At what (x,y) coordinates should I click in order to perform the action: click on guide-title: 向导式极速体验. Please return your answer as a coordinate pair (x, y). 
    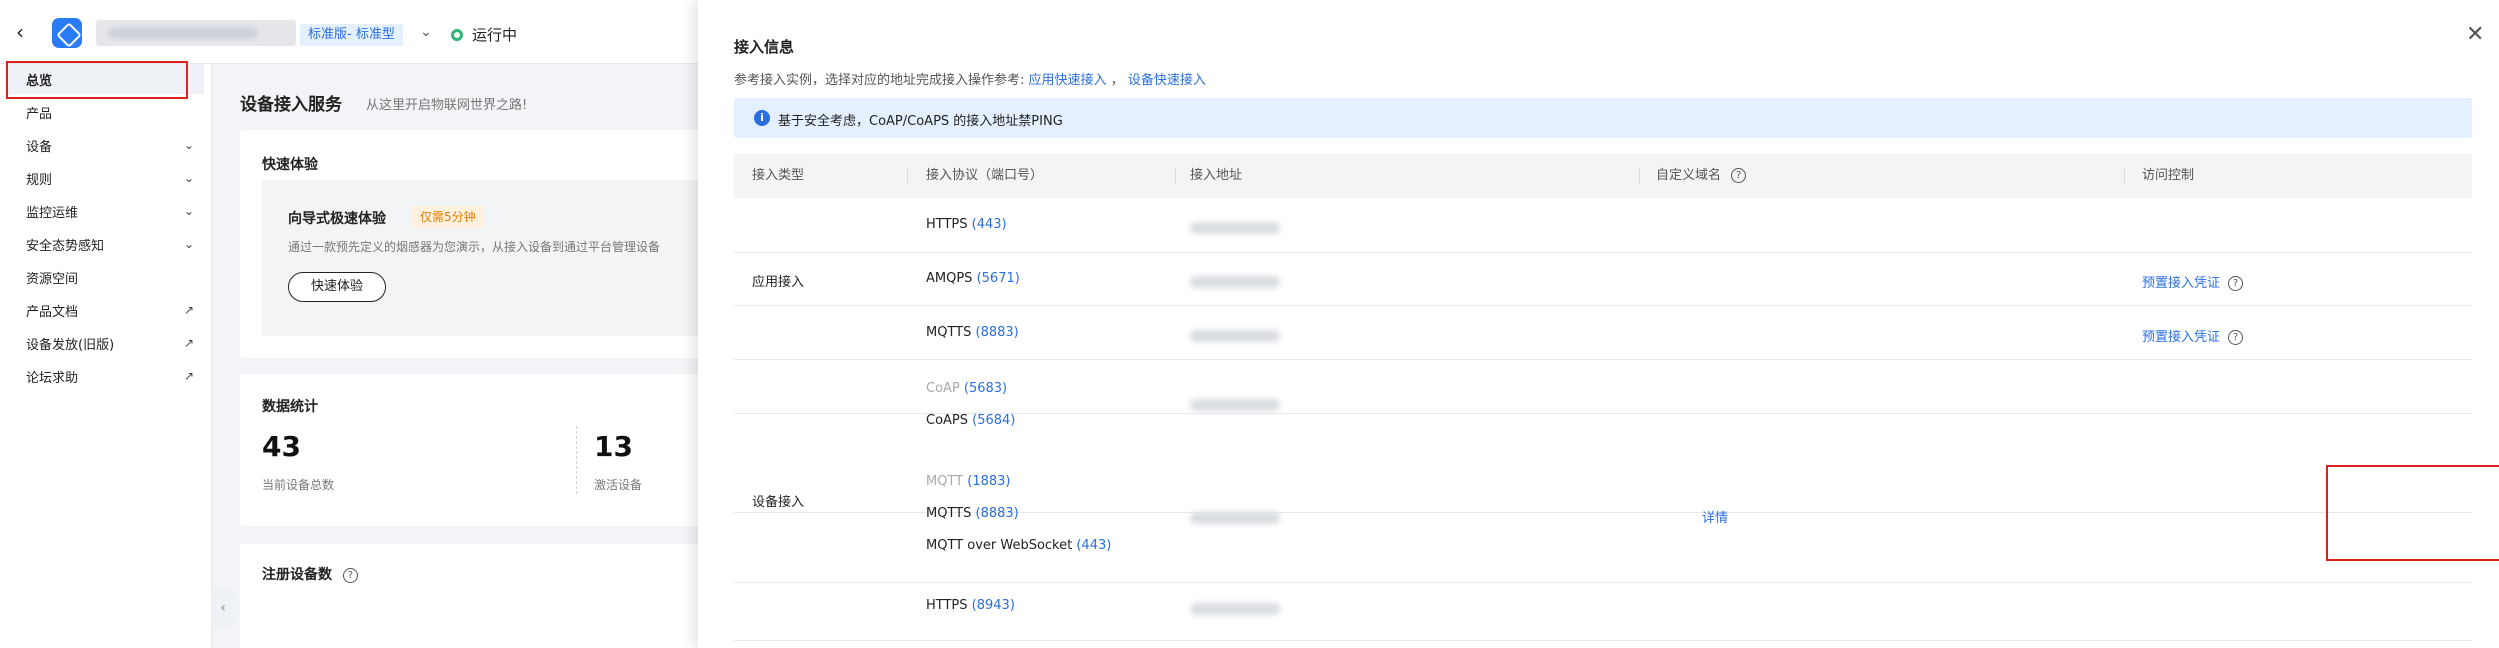
    Looking at the image, I should click on (337, 219).